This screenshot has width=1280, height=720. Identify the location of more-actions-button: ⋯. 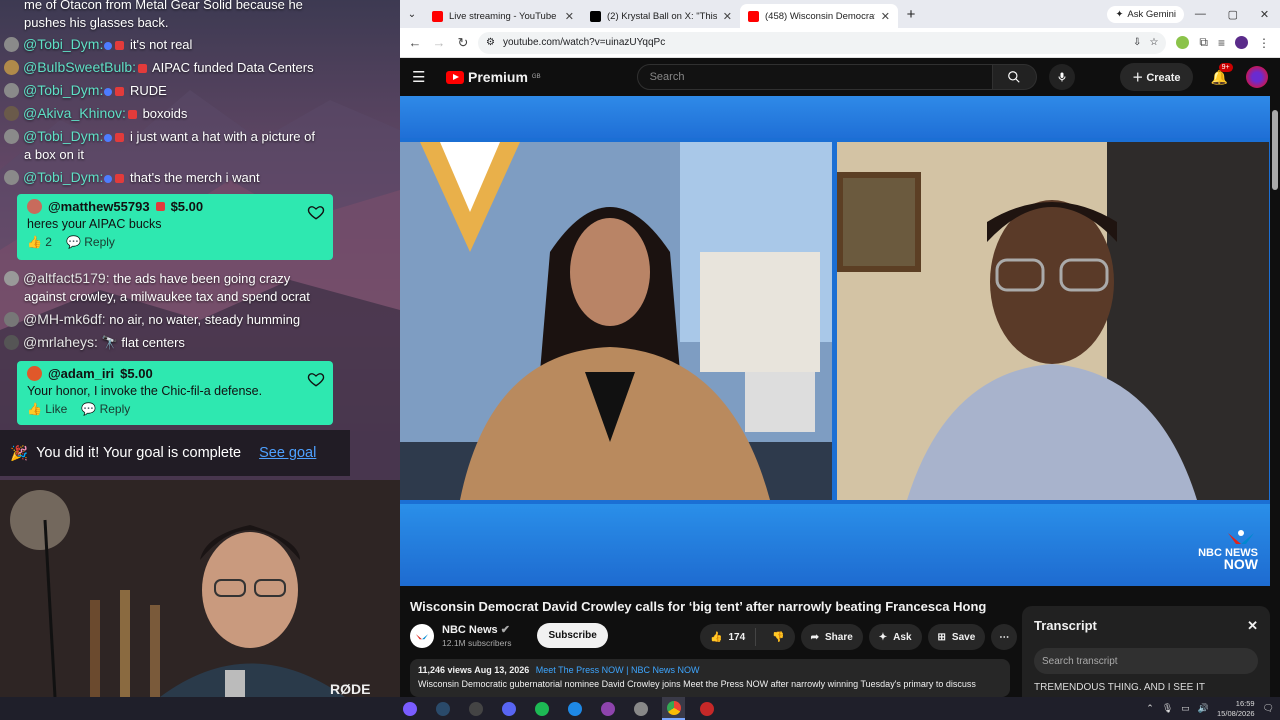
(1004, 637).